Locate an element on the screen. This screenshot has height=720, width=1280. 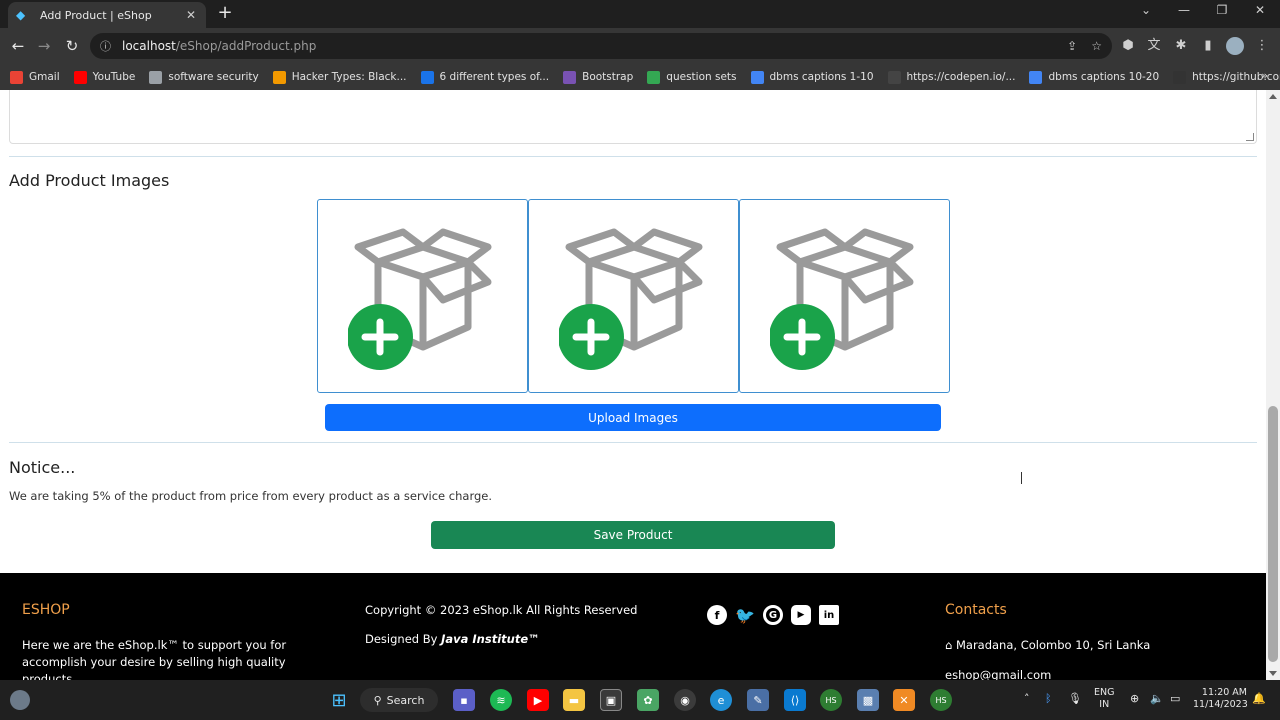
footer-address: ⌂ Maradana, Colombo 10, Sri Lanka is located at coordinates (1047, 645).